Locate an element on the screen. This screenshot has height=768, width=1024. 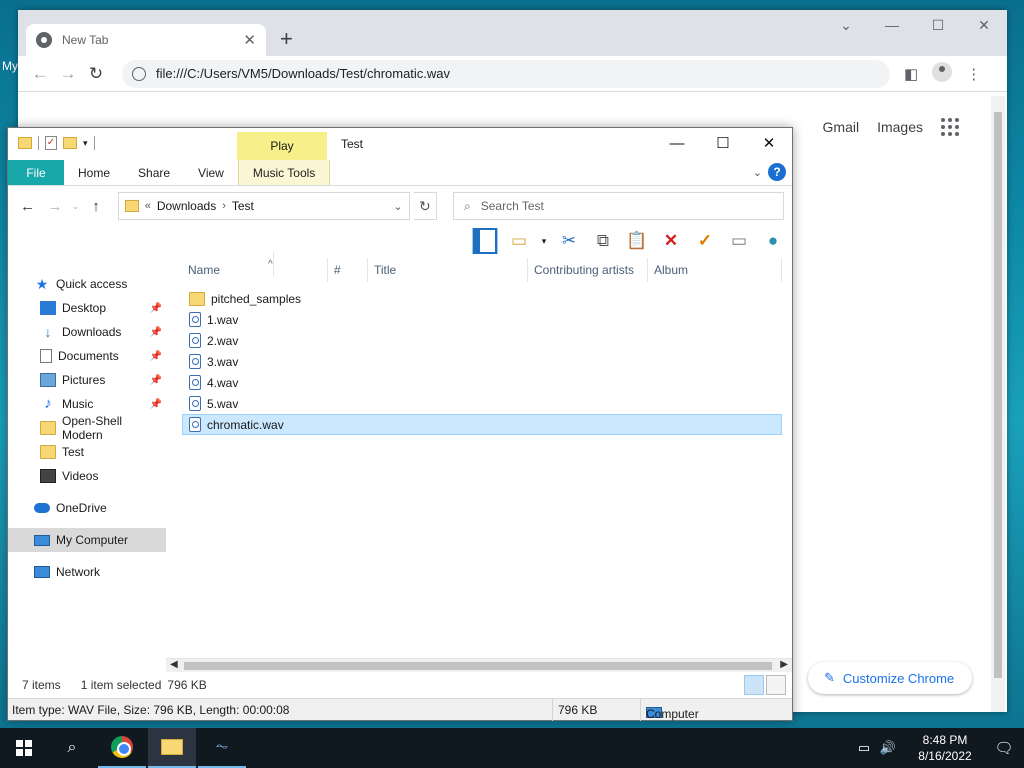
tab-new-tab: New Tab ✕ is located at coordinates (146, 40).